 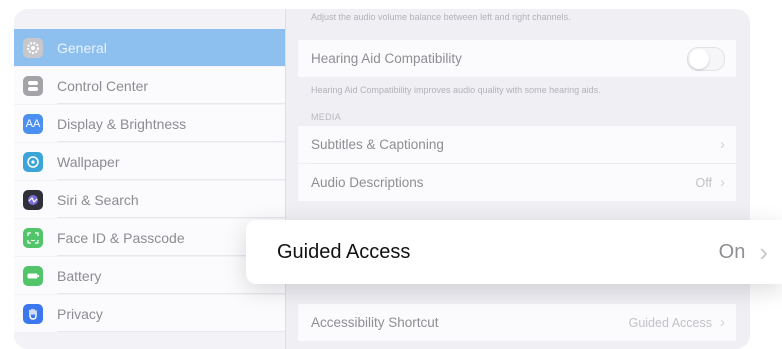 I want to click on hearing-aid-toggle, so click(x=706, y=58).